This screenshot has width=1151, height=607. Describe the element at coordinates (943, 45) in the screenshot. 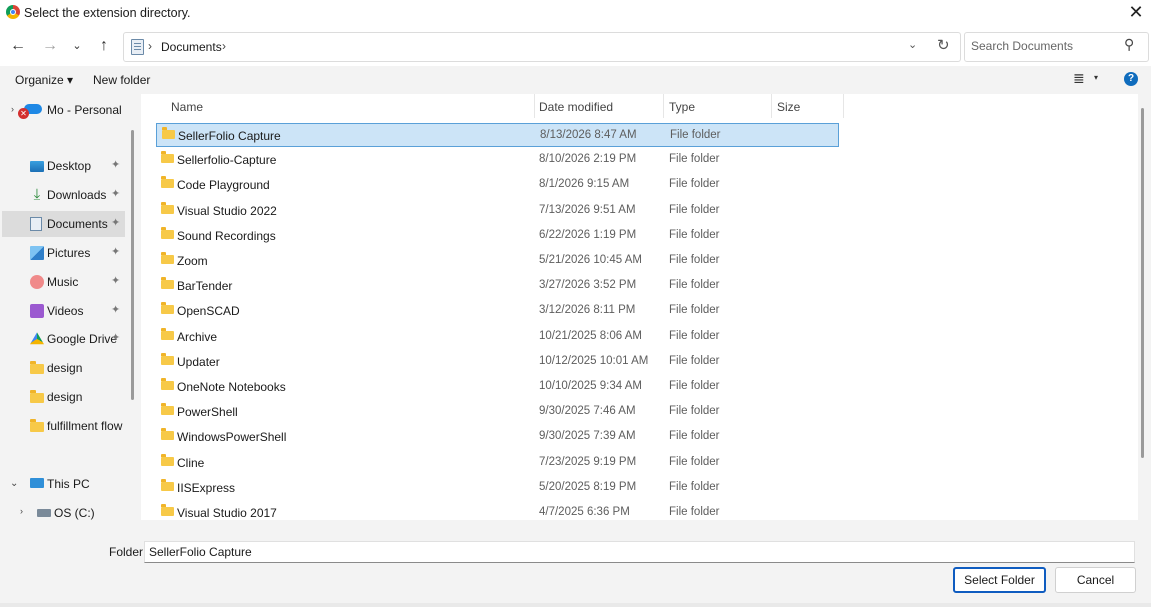

I see `refresh-icon: ↻` at that location.